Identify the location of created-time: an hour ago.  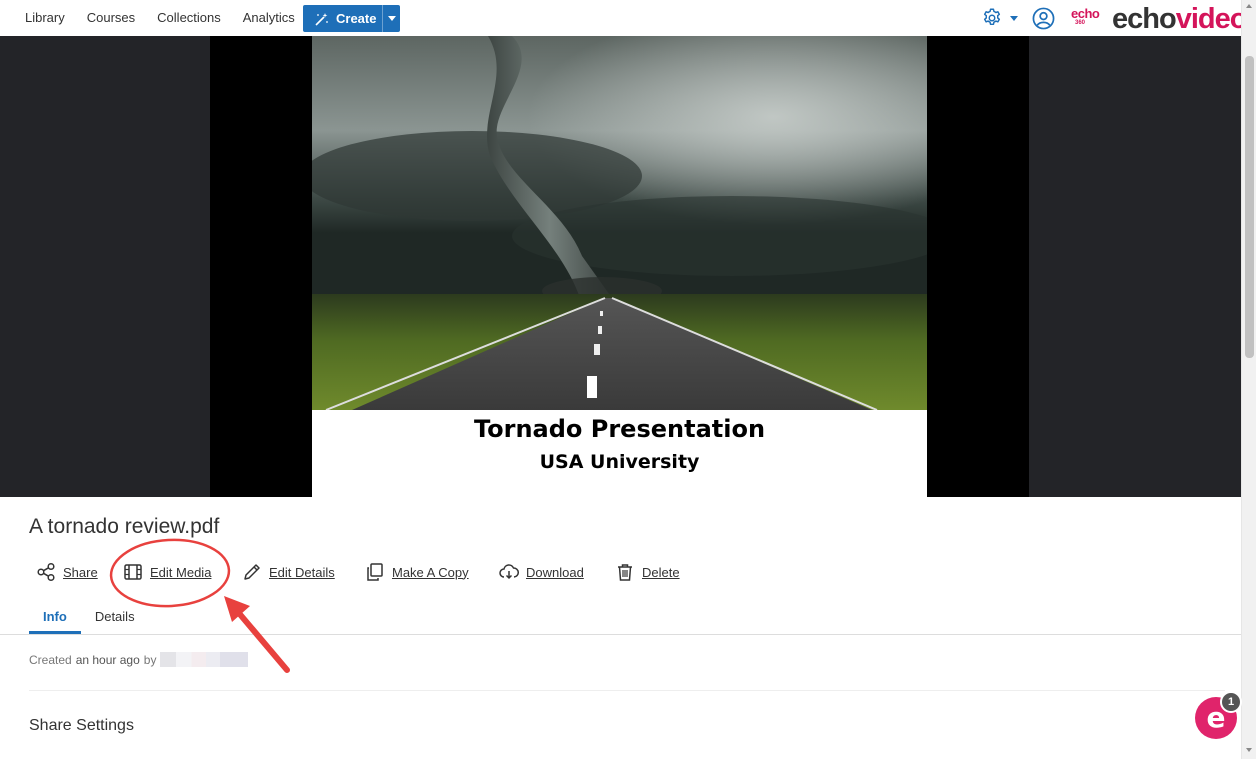
(107, 659).